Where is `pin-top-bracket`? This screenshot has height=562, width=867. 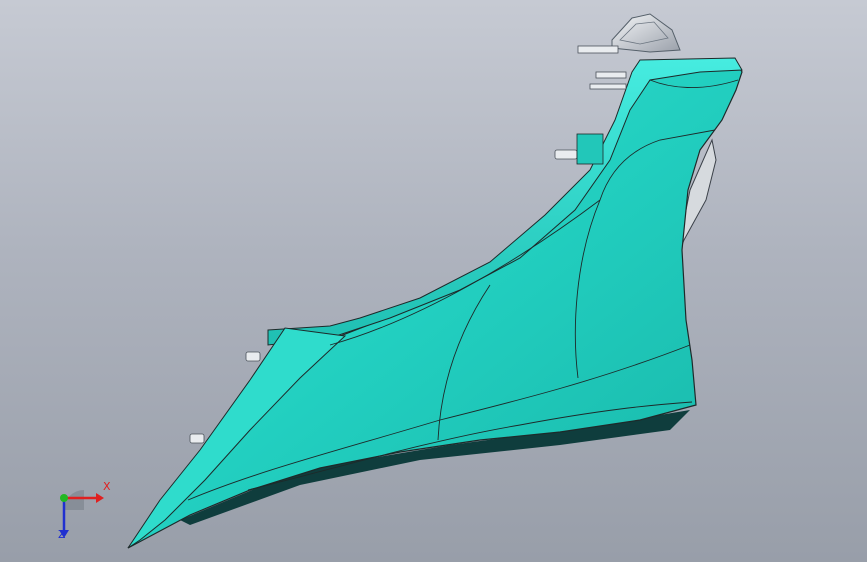 pin-top-bracket is located at coordinates (602, 67).